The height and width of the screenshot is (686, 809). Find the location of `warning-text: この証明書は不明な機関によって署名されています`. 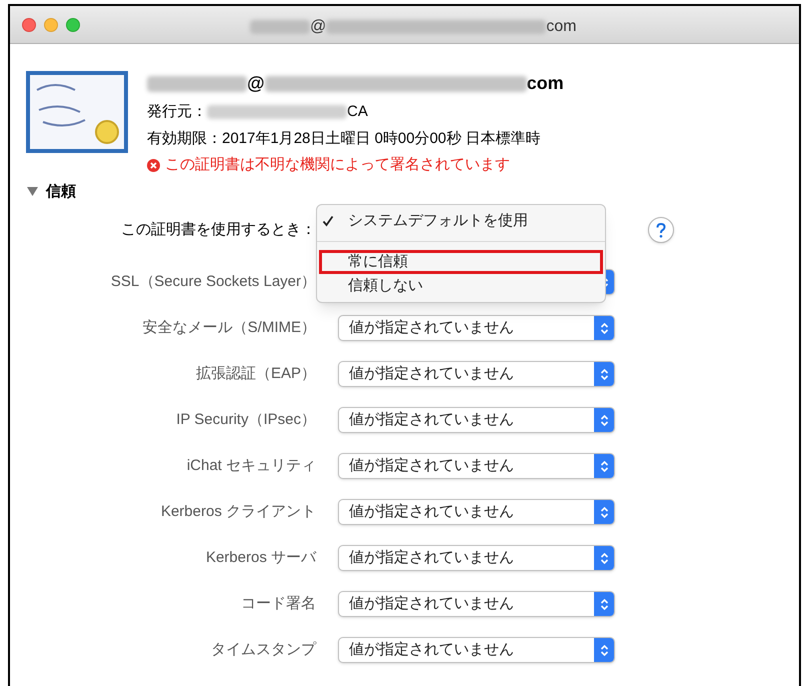

warning-text: この証明書は不明な機関によって署名されています is located at coordinates (337, 165).